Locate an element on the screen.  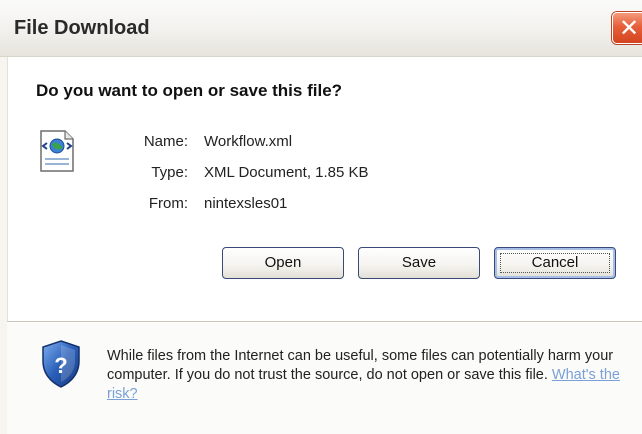
dialog-question: Do you want to open or save this file? is located at coordinates (189, 90).